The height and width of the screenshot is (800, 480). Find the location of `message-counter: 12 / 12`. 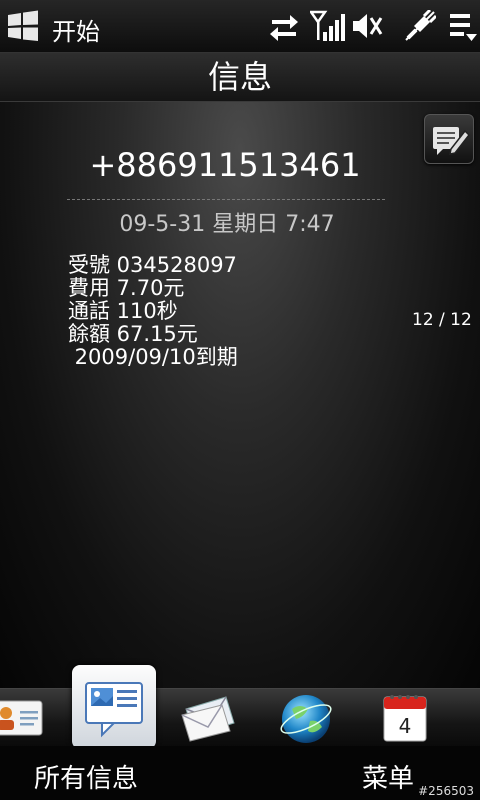

message-counter: 12 / 12 is located at coordinates (442, 320).